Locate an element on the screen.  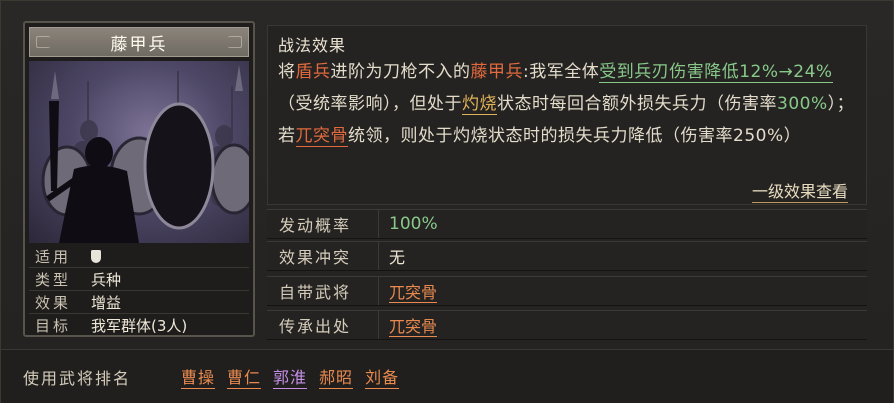
card-title: 藤甲兵 is located at coordinates (139, 44).